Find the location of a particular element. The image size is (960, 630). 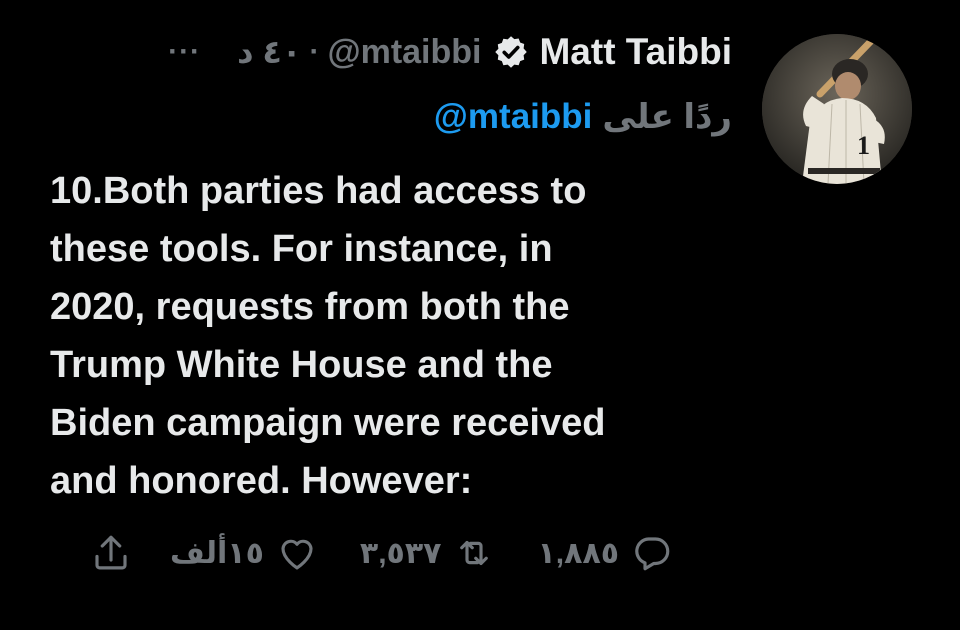

timestamp: ٤٠ د is located at coordinates (269, 52).